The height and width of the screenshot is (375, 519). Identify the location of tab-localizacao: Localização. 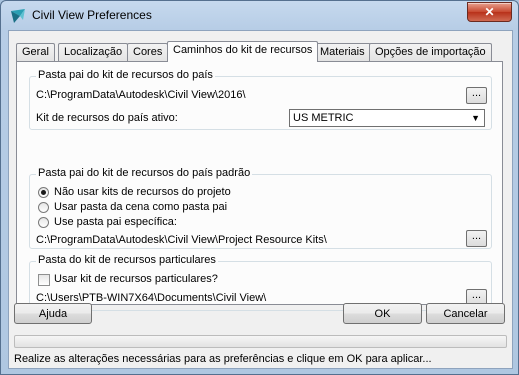
(93, 52).